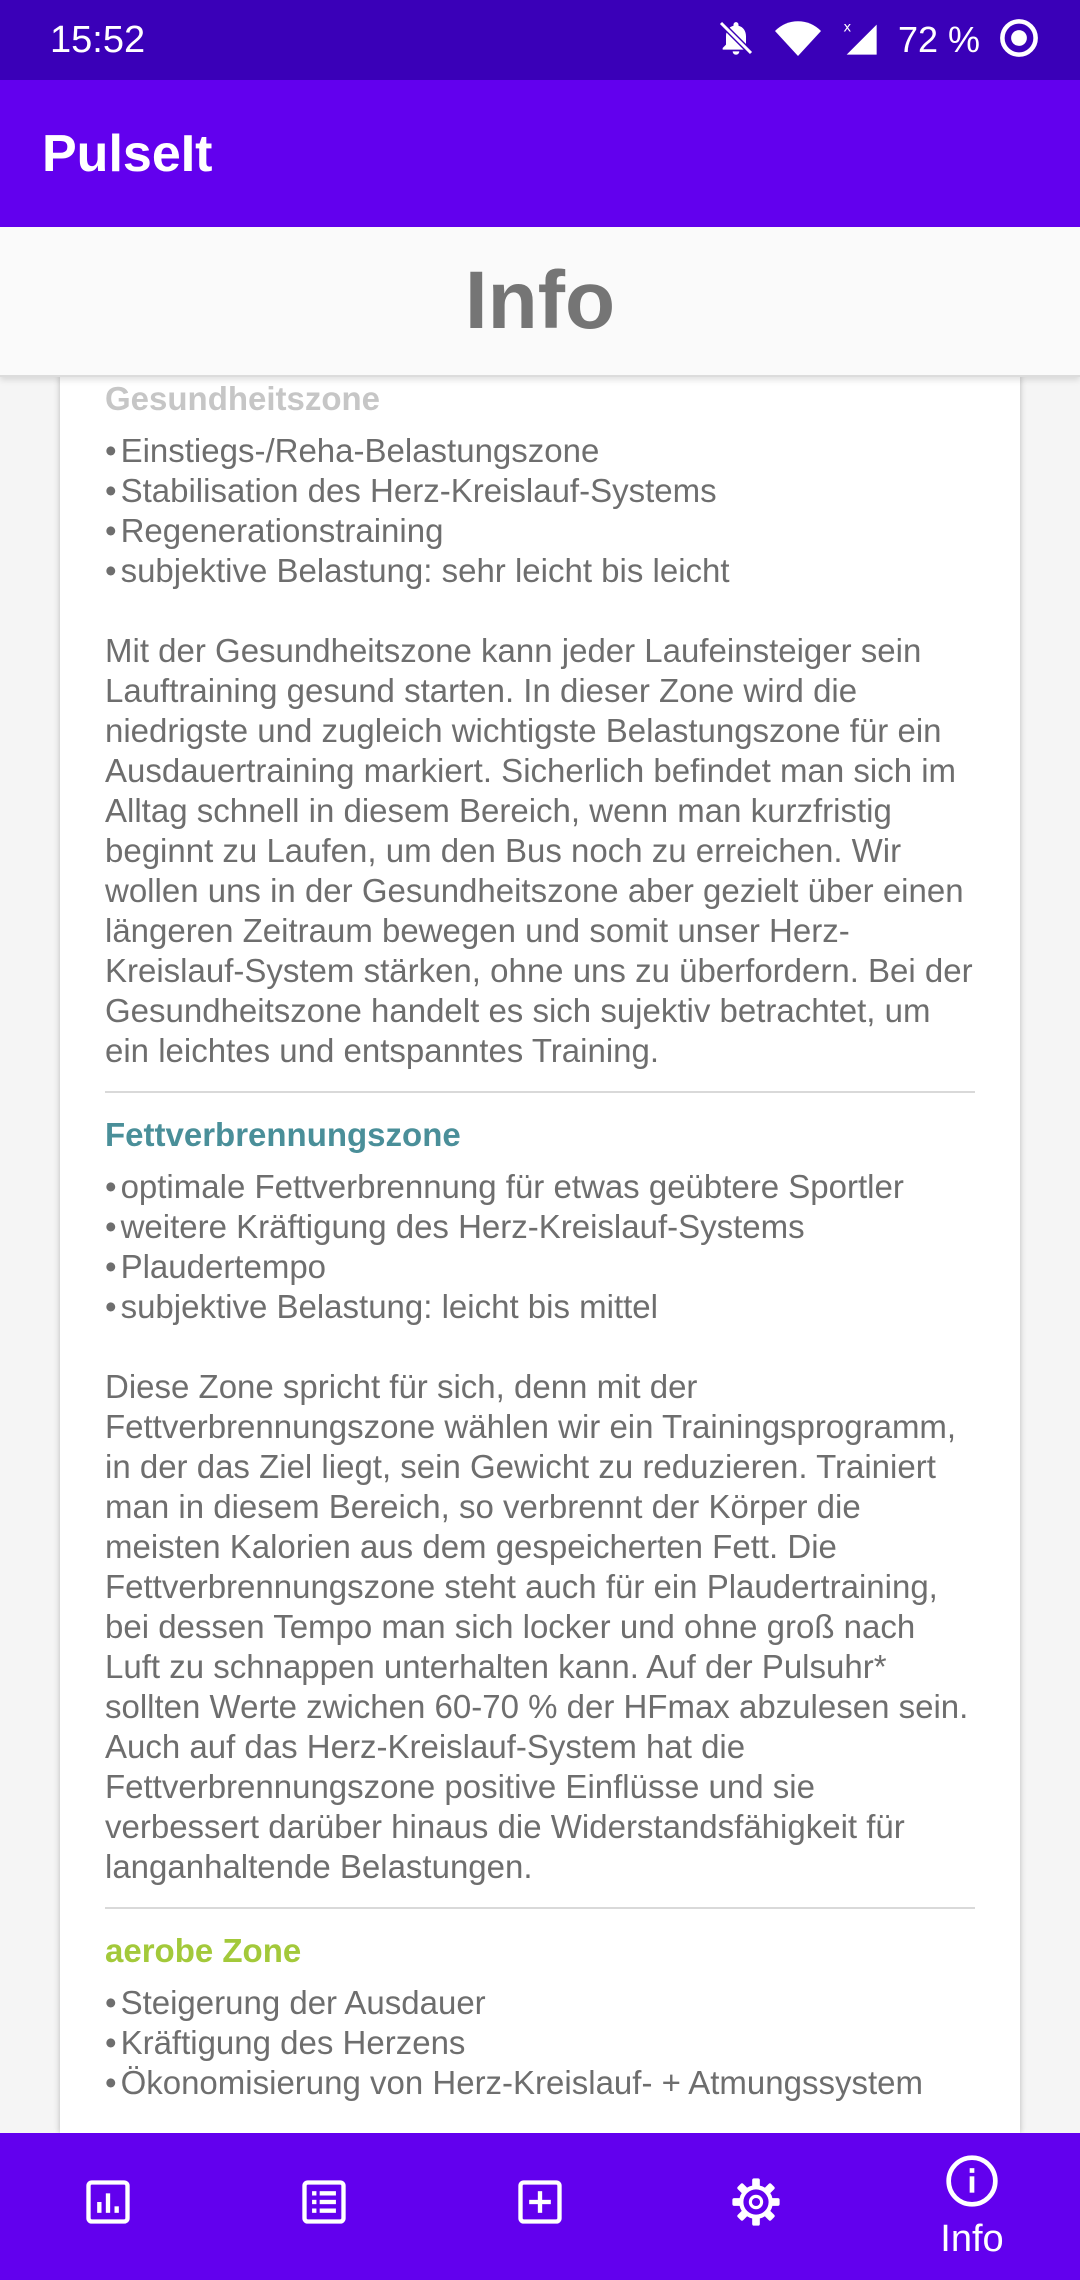  Describe the element at coordinates (127, 153) in the screenshot. I see `app-title: PulseIt` at that location.